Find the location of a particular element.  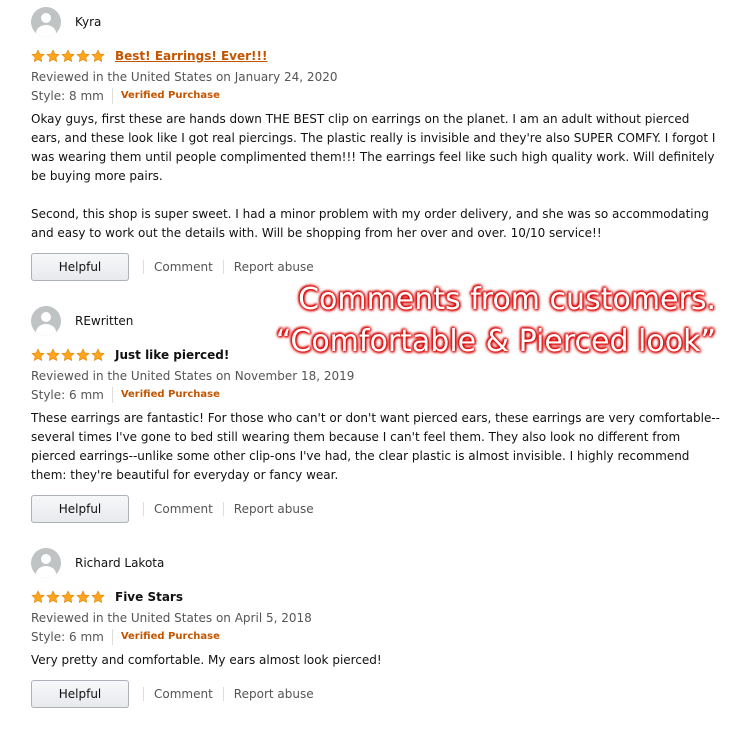

reviewer-name: Richard Lakota is located at coordinates (119, 563).